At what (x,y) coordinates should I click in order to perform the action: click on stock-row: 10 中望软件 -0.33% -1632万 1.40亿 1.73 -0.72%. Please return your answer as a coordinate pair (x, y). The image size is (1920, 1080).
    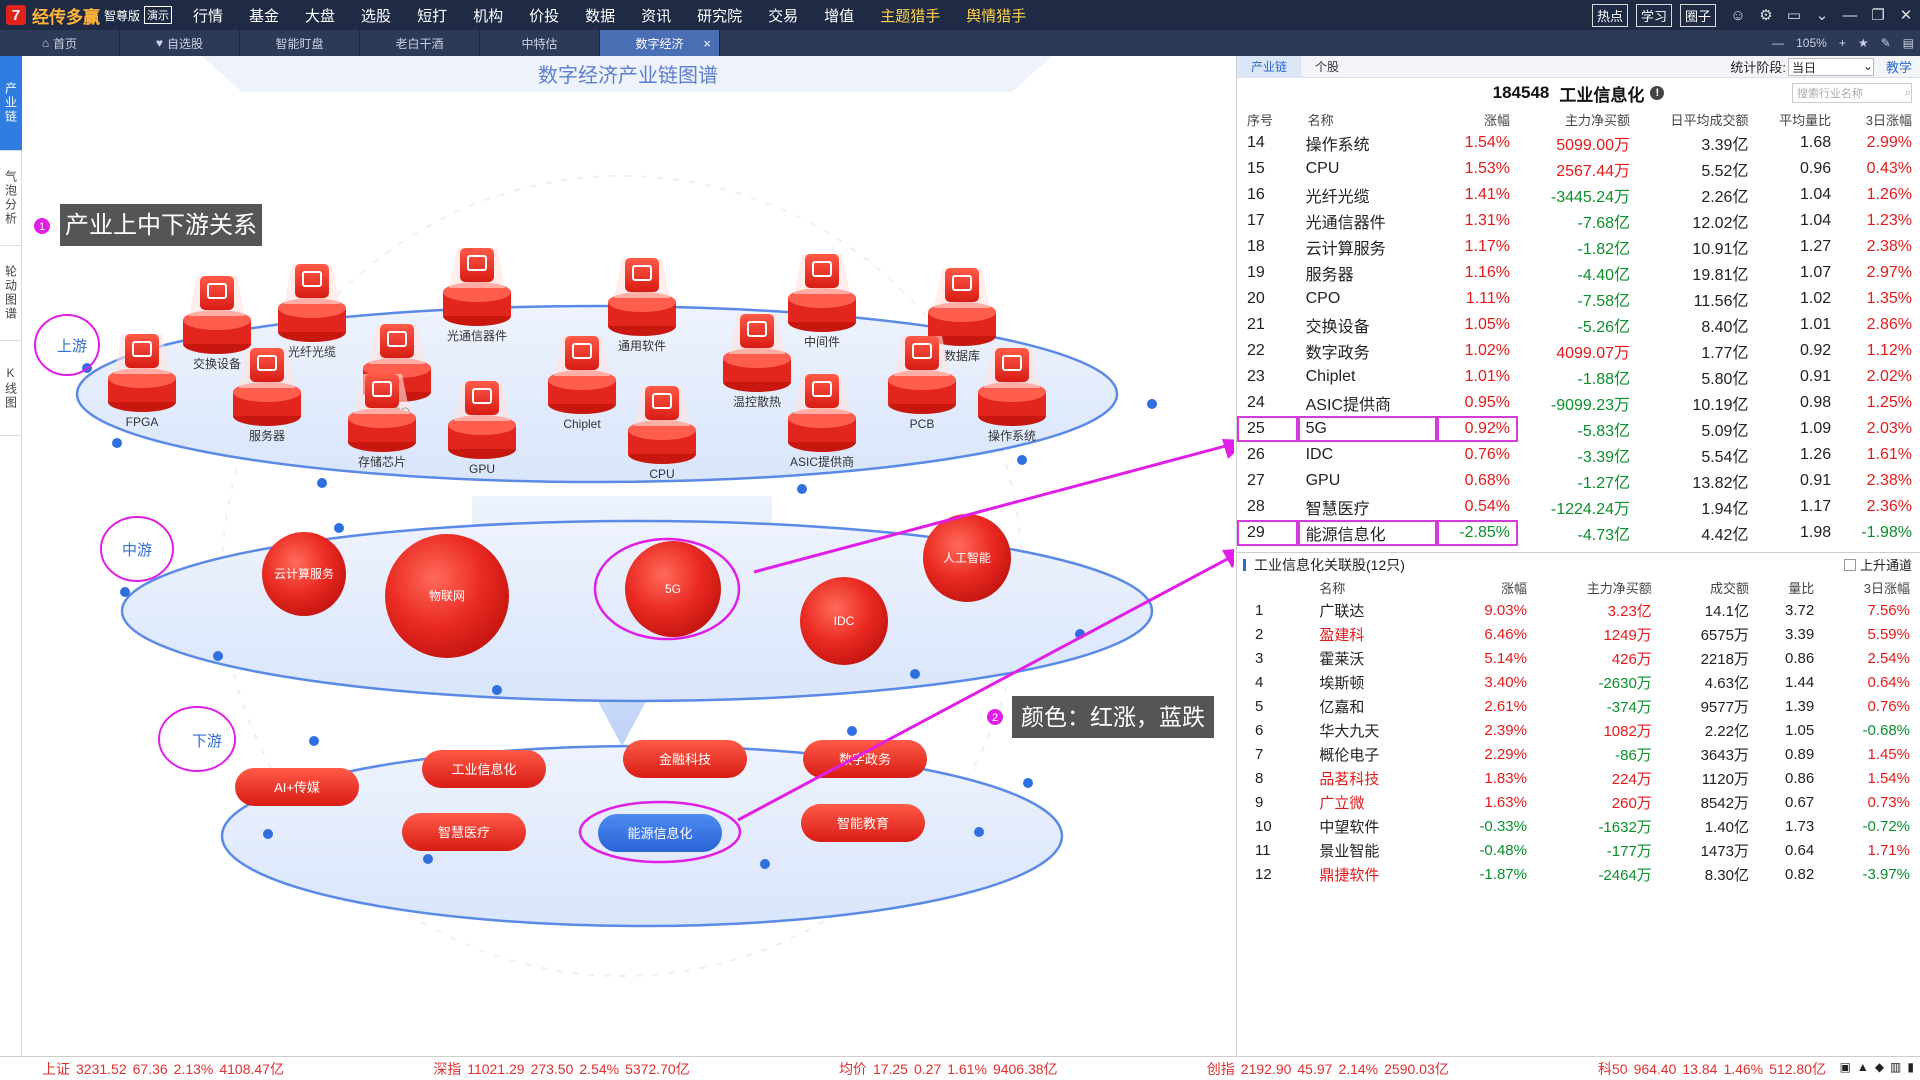
    Looking at the image, I should click on (1578, 826).